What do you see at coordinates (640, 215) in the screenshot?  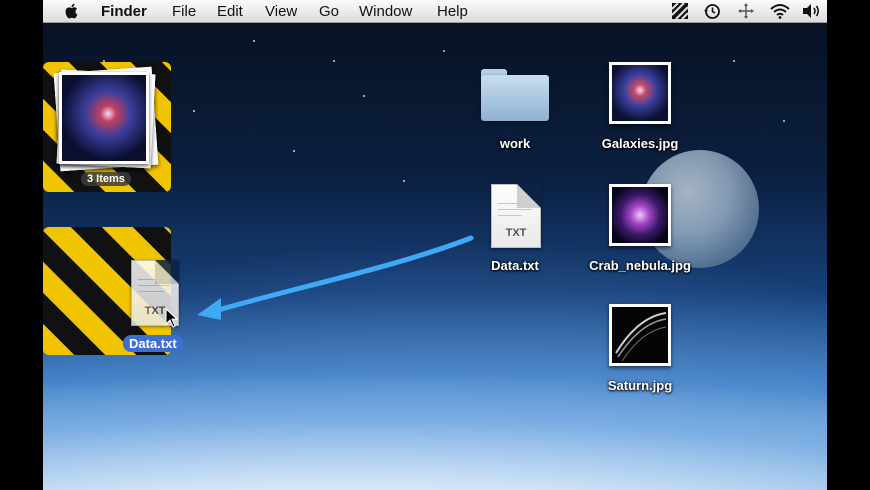 I see `crab-nebula-image-thumbnail` at bounding box center [640, 215].